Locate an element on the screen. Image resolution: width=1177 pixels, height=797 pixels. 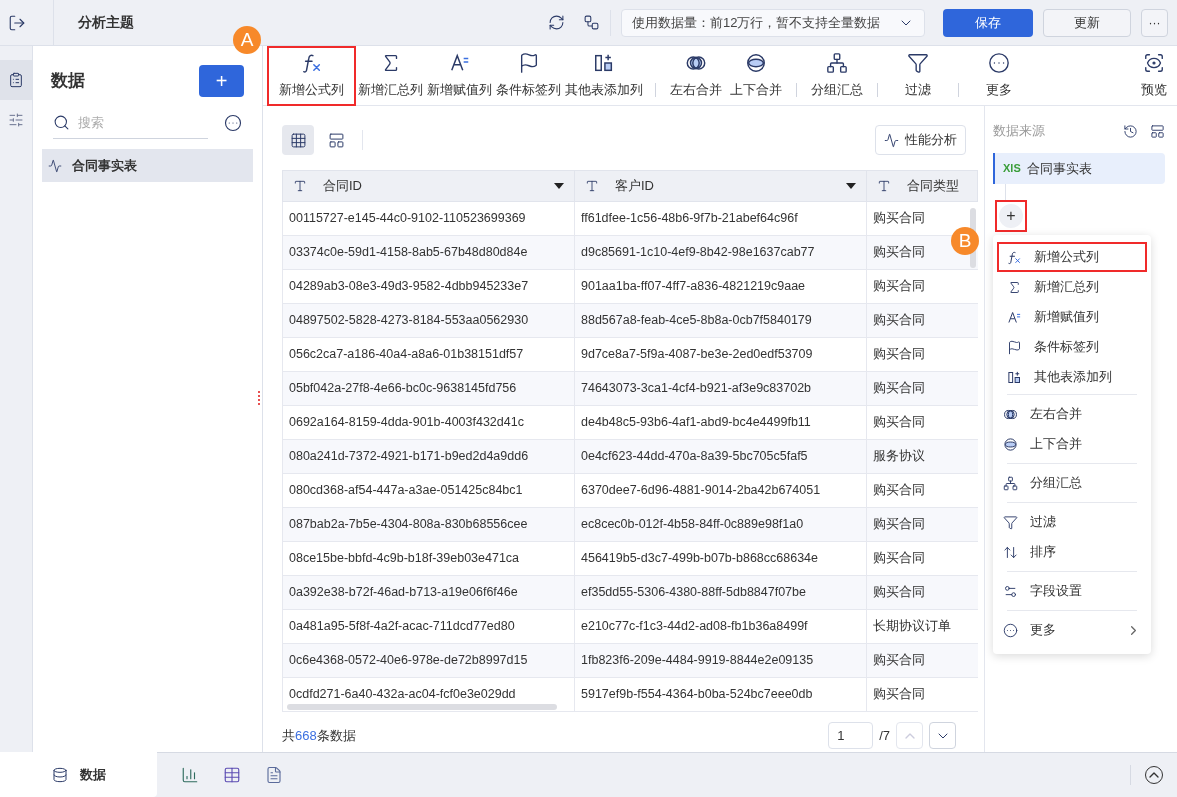
toolbar-button: 新增汇总列 is located at coordinates (390, 75).